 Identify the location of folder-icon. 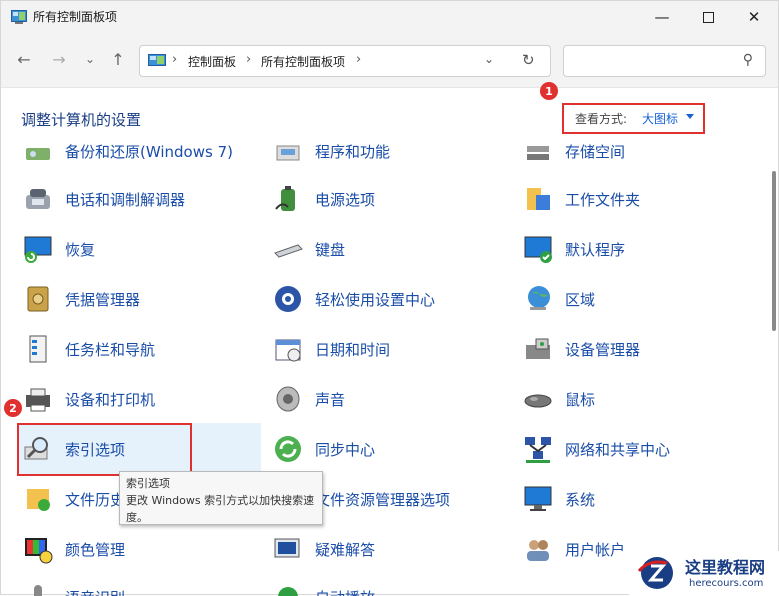
(538, 199).